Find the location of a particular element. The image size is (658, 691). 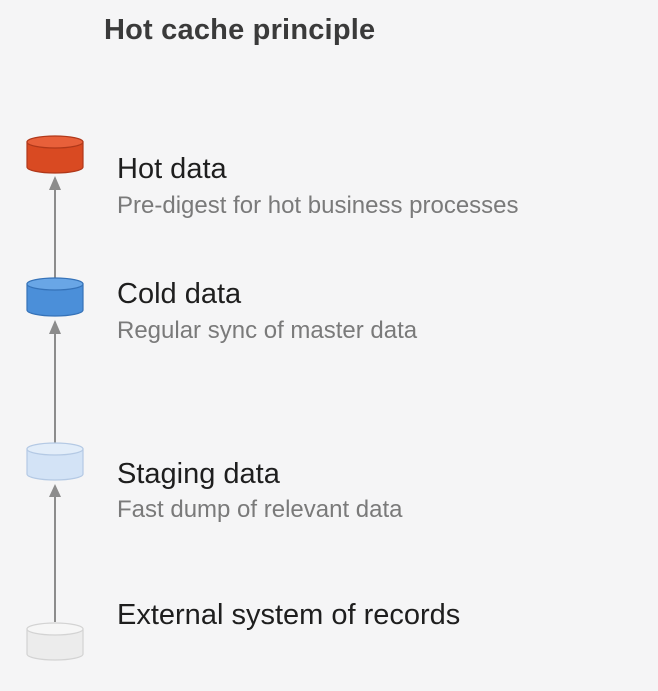

staging-data-description: Fast dump of relevant data is located at coordinates (260, 509).